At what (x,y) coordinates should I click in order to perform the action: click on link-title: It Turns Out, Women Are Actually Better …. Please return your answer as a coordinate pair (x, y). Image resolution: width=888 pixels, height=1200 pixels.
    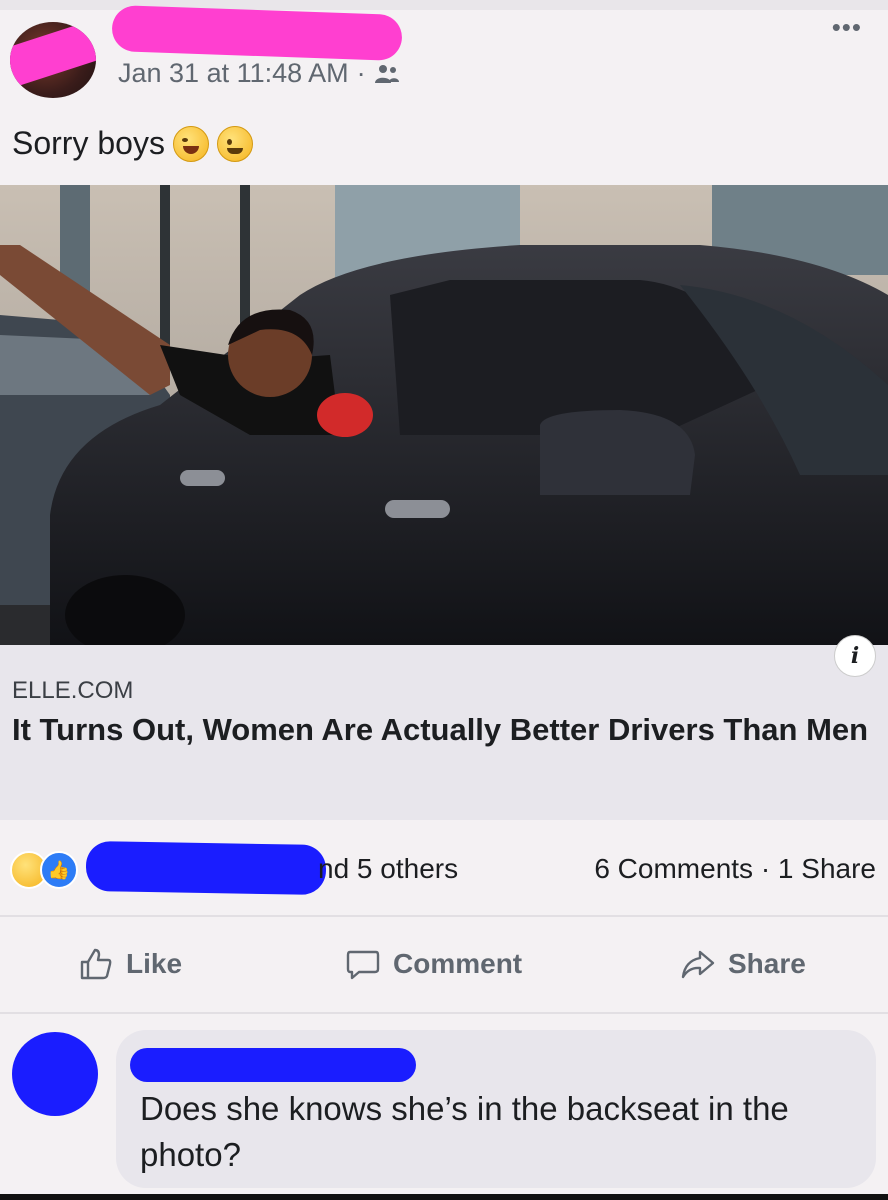
    Looking at the image, I should click on (442, 730).